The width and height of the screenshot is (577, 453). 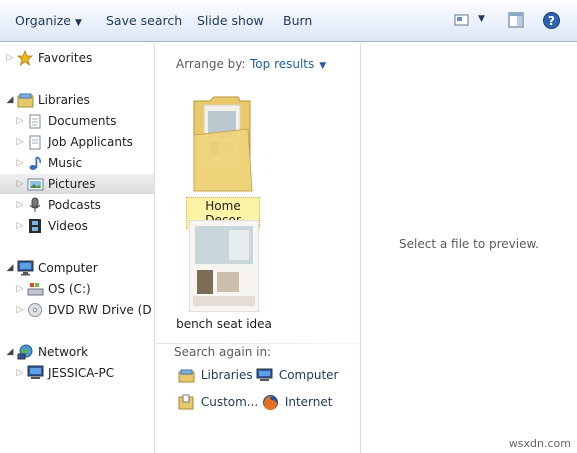 I want to click on nav-os-drive: ▷ OS (C:), so click(x=83, y=289).